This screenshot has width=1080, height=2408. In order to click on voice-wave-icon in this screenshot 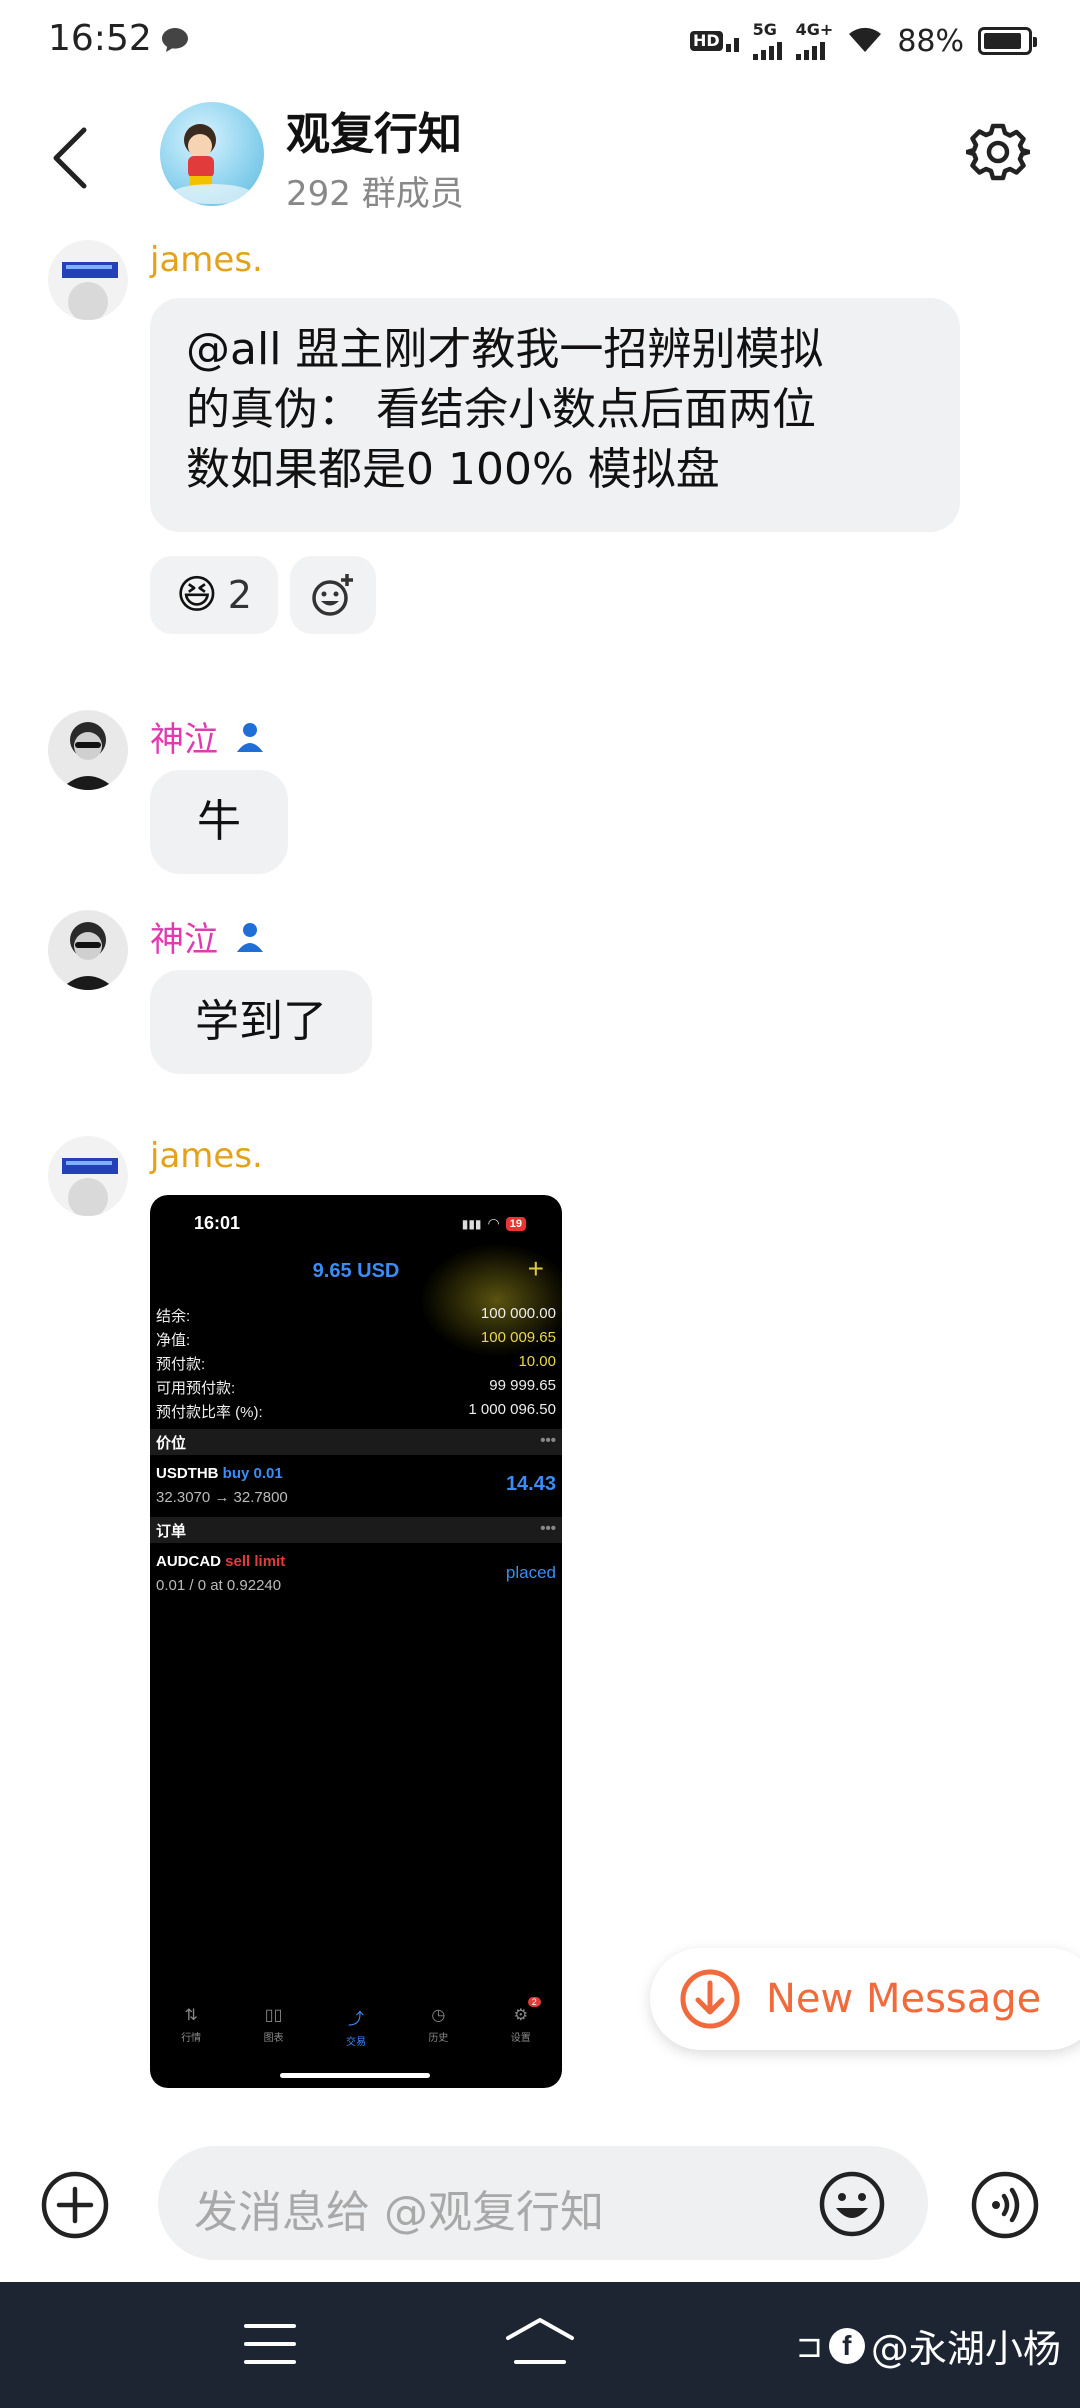, I will do `click(1005, 2205)`.